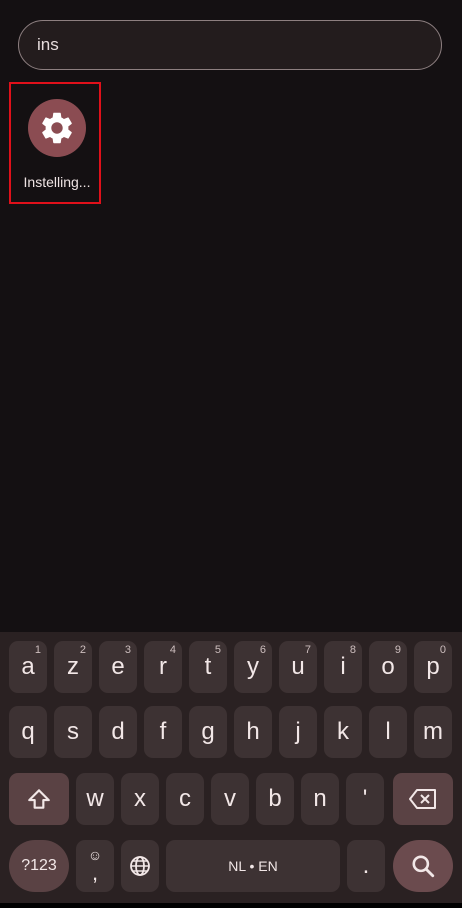 The width and height of the screenshot is (462, 908). What do you see at coordinates (28, 732) in the screenshot?
I see `key-q: q` at bounding box center [28, 732].